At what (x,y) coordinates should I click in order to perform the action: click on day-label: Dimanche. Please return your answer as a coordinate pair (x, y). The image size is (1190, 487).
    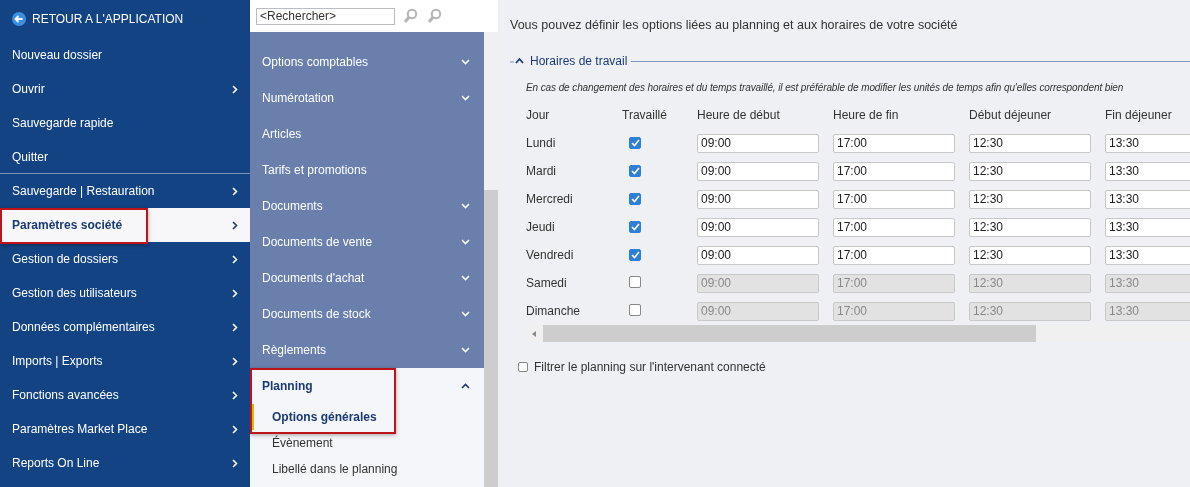
    Looking at the image, I should click on (554, 311).